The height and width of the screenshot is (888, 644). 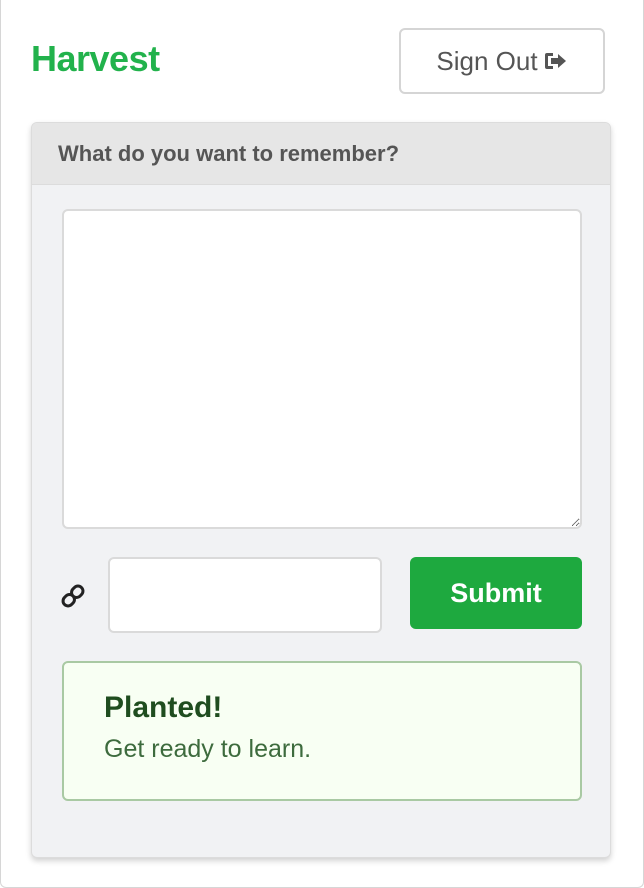 What do you see at coordinates (556, 61) in the screenshot?
I see `sign-out-icon` at bounding box center [556, 61].